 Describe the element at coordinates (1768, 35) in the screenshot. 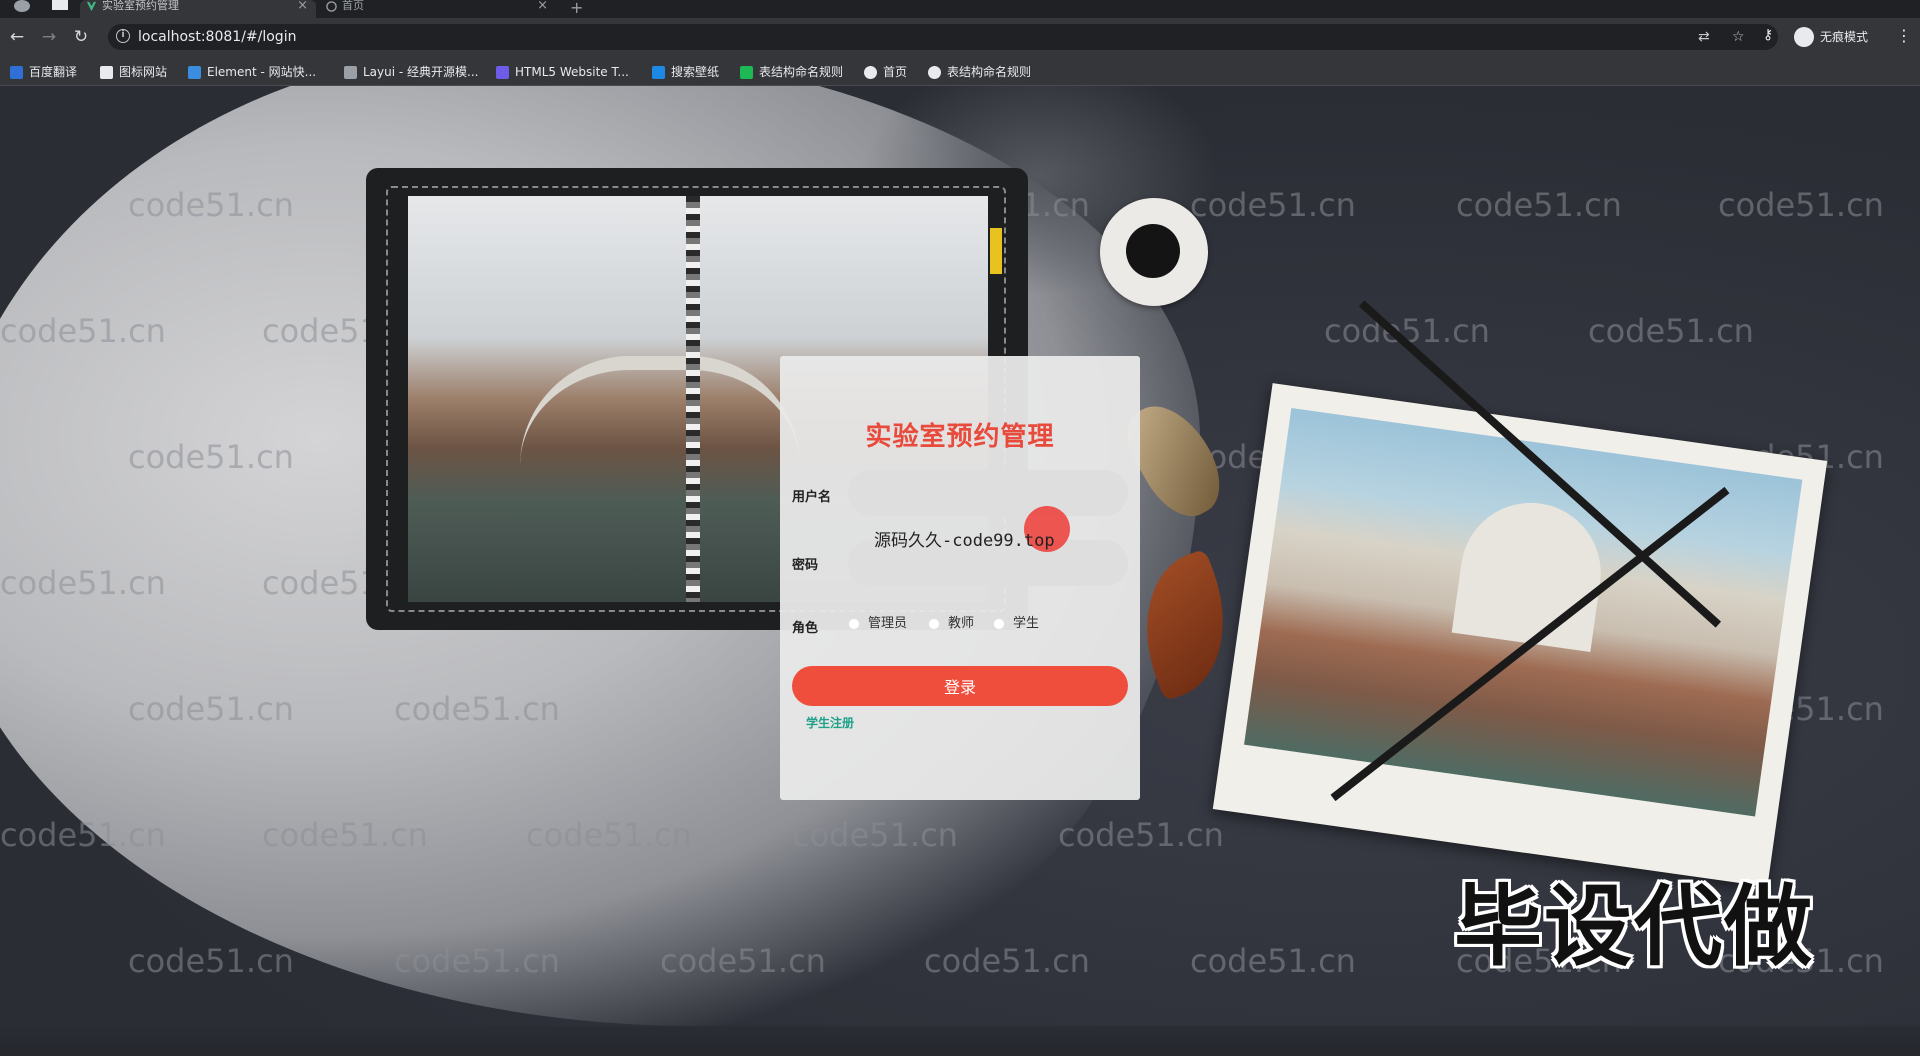

I see `key-icon: ⚷` at that location.